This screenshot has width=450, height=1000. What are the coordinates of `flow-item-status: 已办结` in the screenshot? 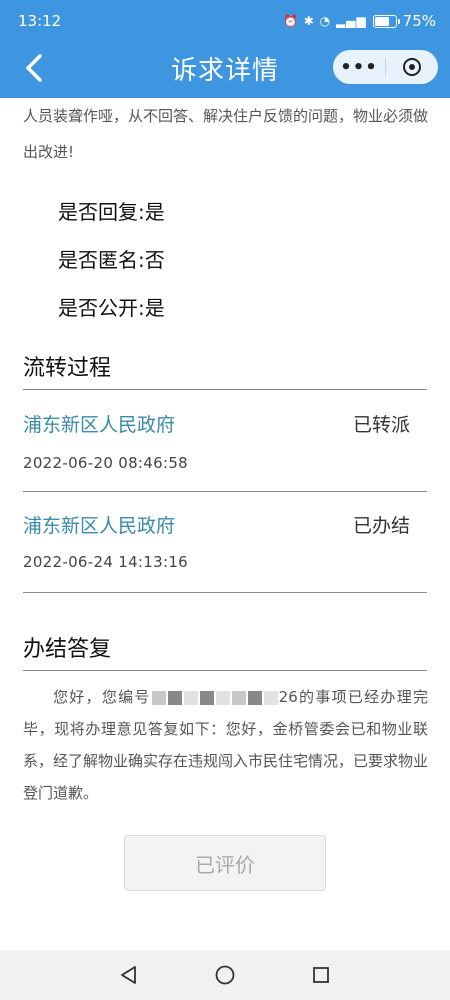 It's located at (381, 526).